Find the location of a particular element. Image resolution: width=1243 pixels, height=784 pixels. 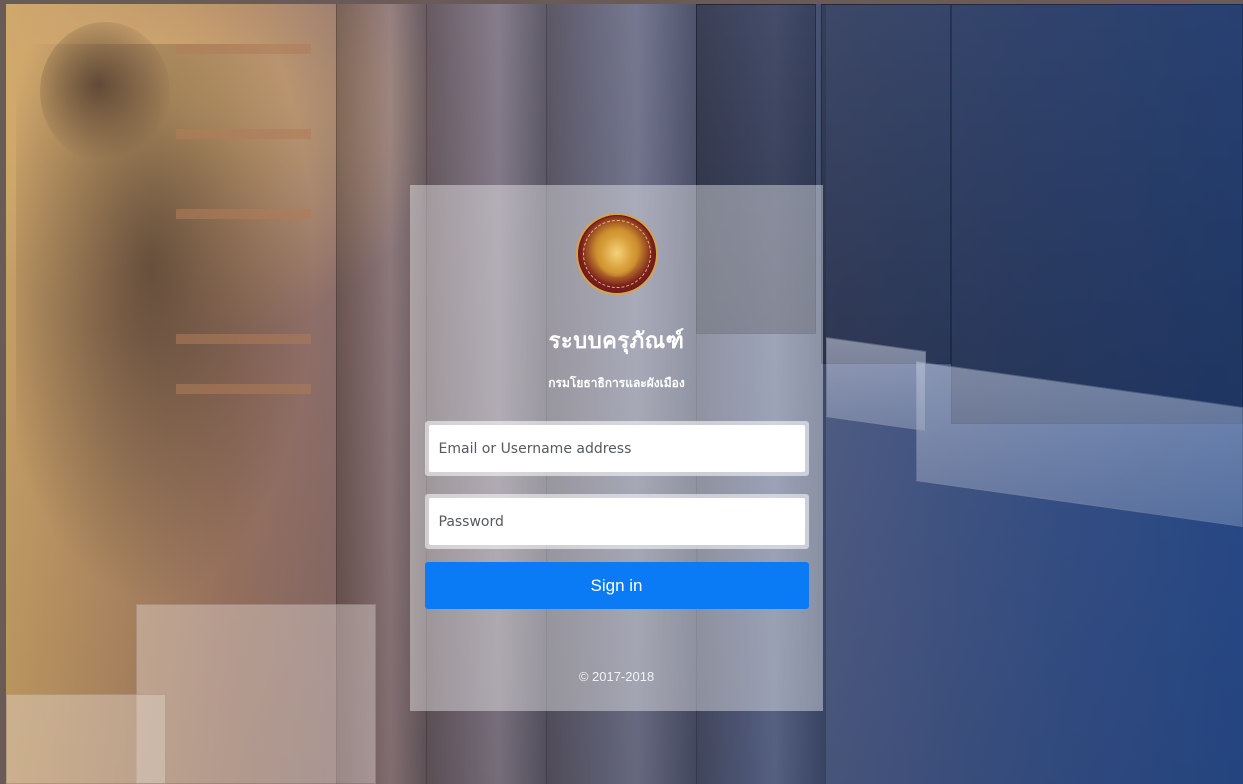

email-field-wrapper is located at coordinates (616, 448).